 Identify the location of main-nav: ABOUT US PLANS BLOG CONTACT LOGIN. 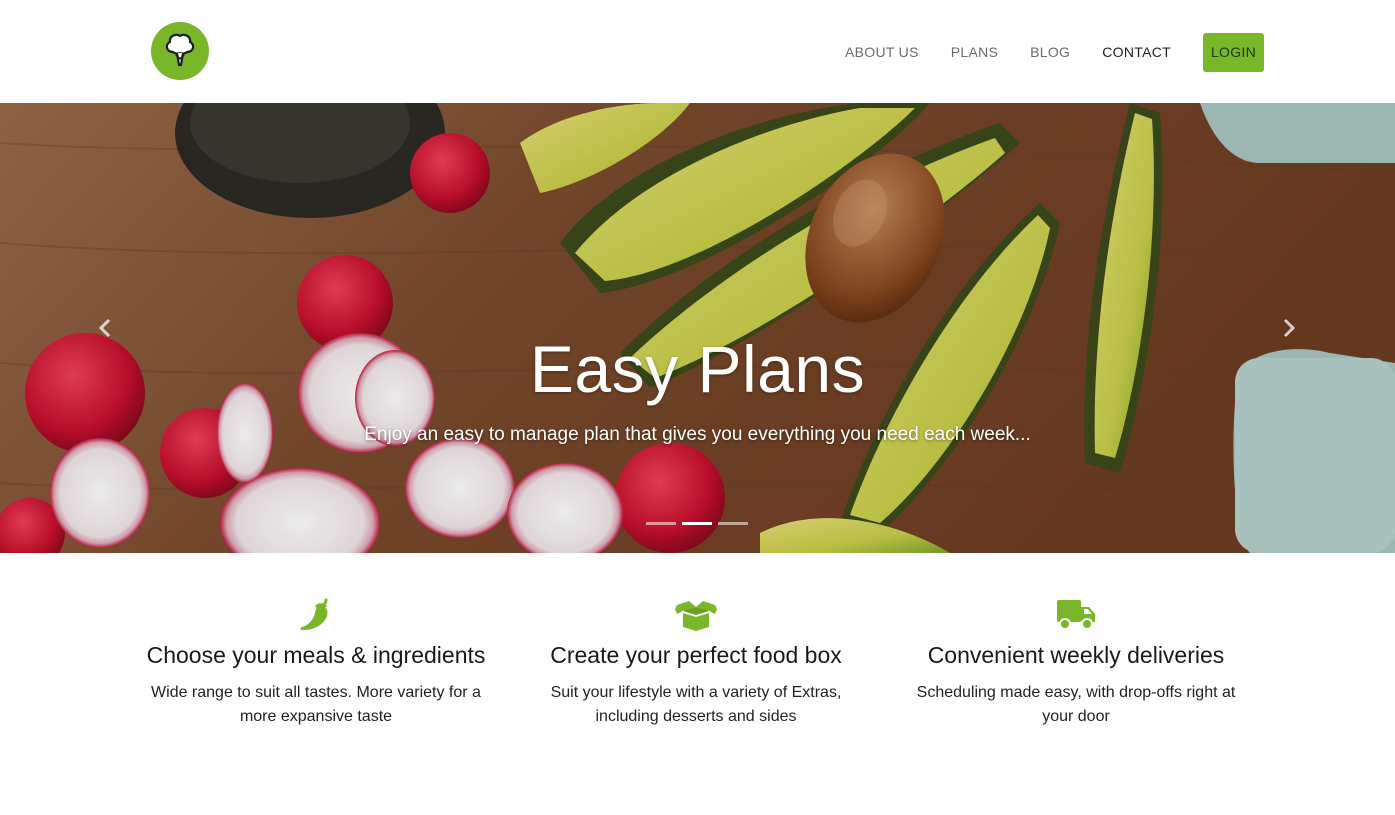
(1054, 52).